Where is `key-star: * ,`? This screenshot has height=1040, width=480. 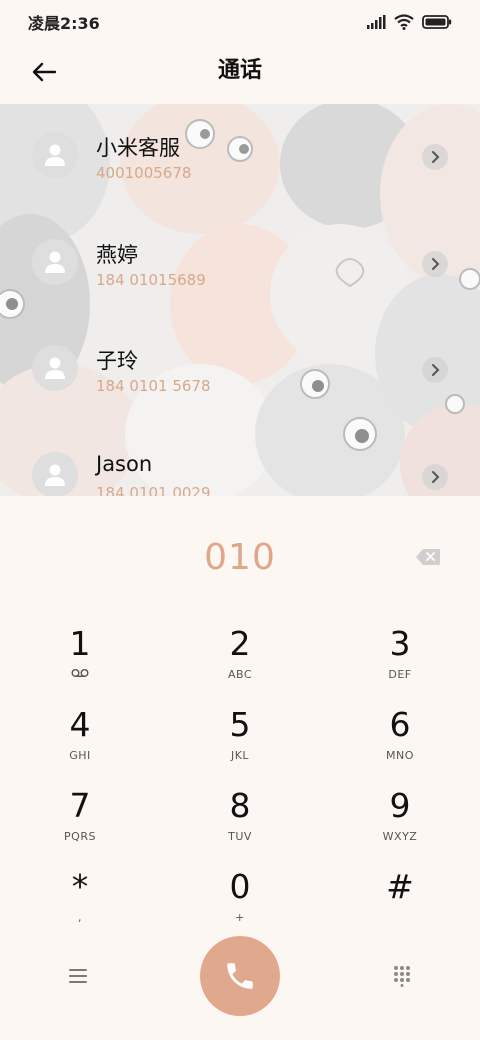 key-star: * , is located at coordinates (80, 887).